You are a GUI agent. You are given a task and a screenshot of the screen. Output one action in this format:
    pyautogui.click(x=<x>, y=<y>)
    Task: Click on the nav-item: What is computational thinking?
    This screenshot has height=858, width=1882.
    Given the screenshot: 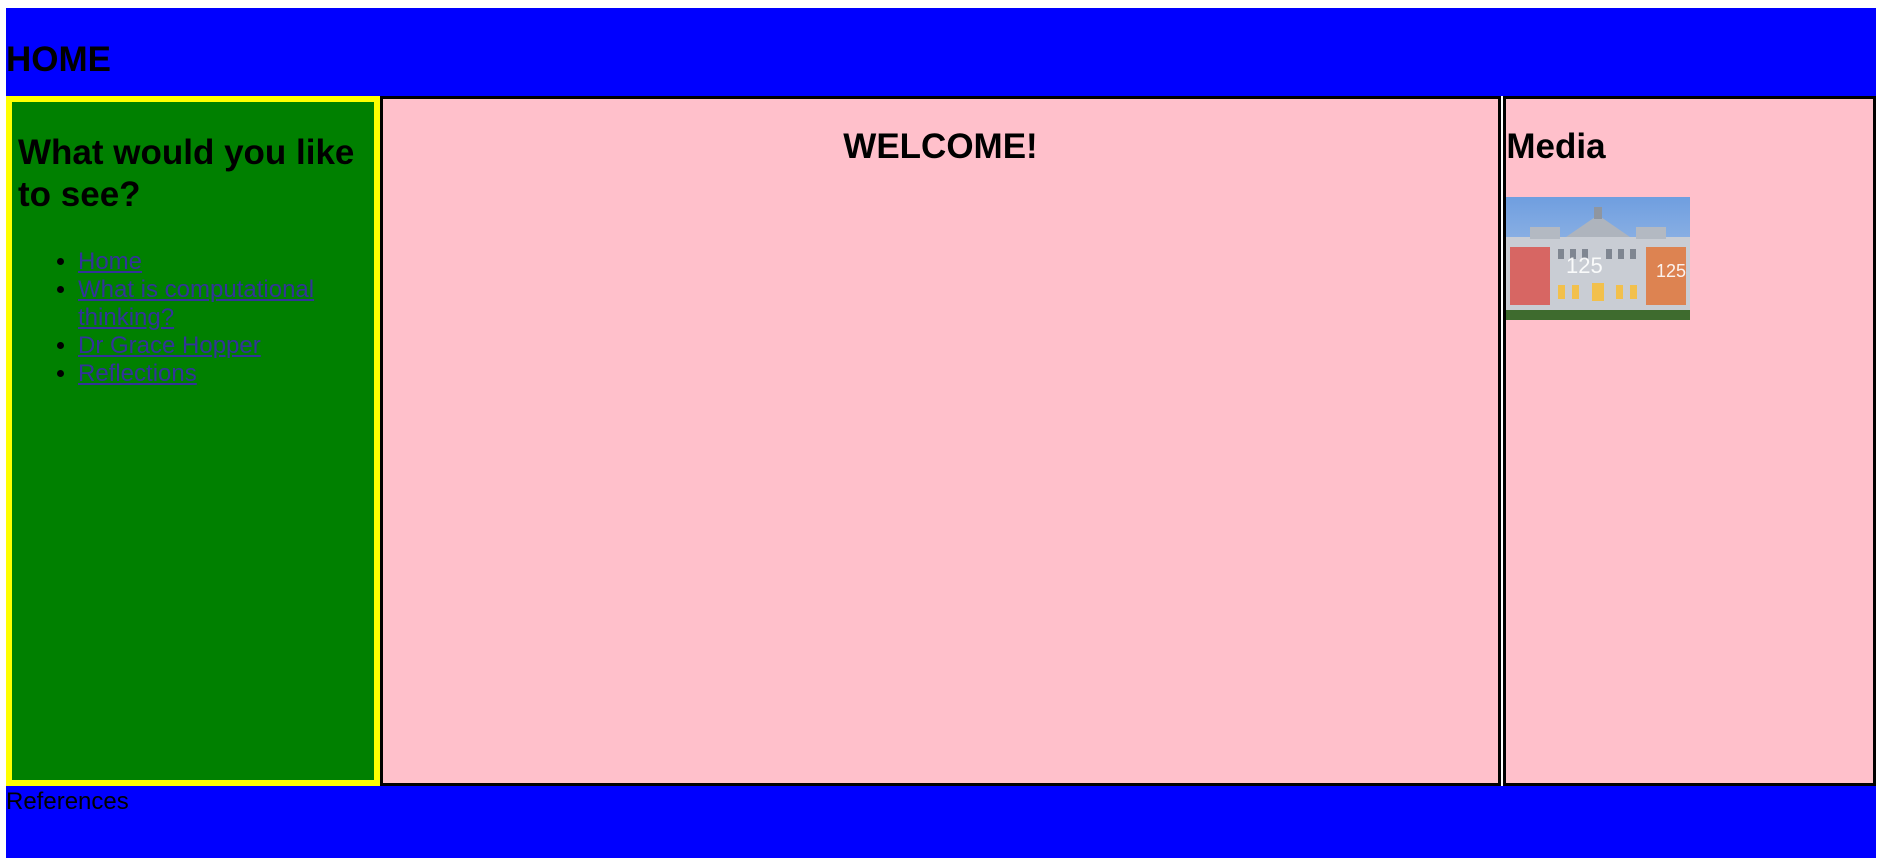 What is the action you would take?
    pyautogui.click(x=226, y=304)
    